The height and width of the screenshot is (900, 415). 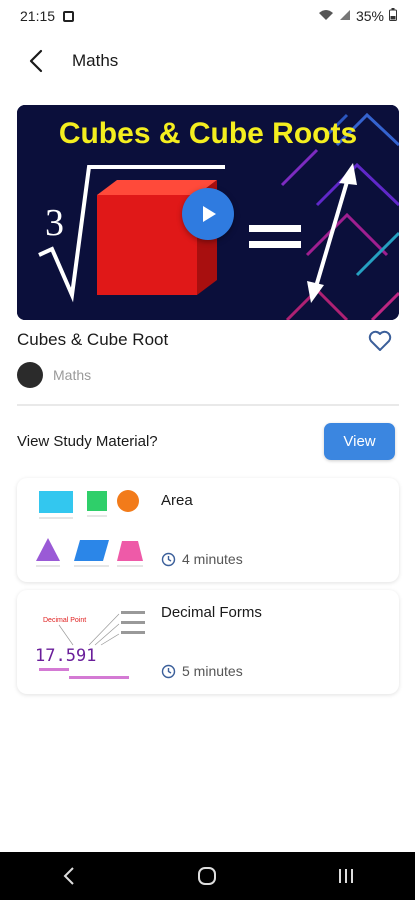 What do you see at coordinates (93, 339) in the screenshot?
I see `course-title: Cubes & Cube Root` at bounding box center [93, 339].